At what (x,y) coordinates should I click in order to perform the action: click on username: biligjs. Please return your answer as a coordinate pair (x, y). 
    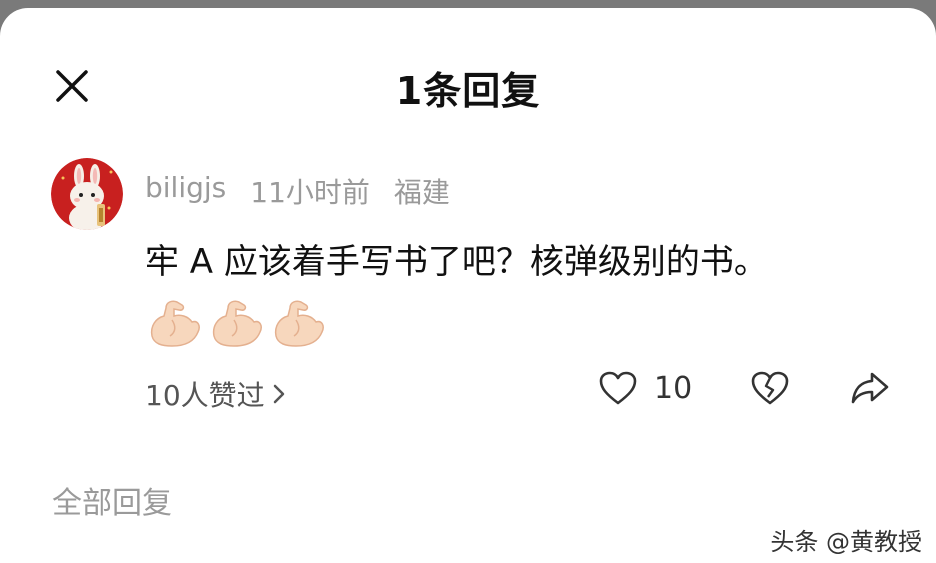
    Looking at the image, I should click on (185, 191).